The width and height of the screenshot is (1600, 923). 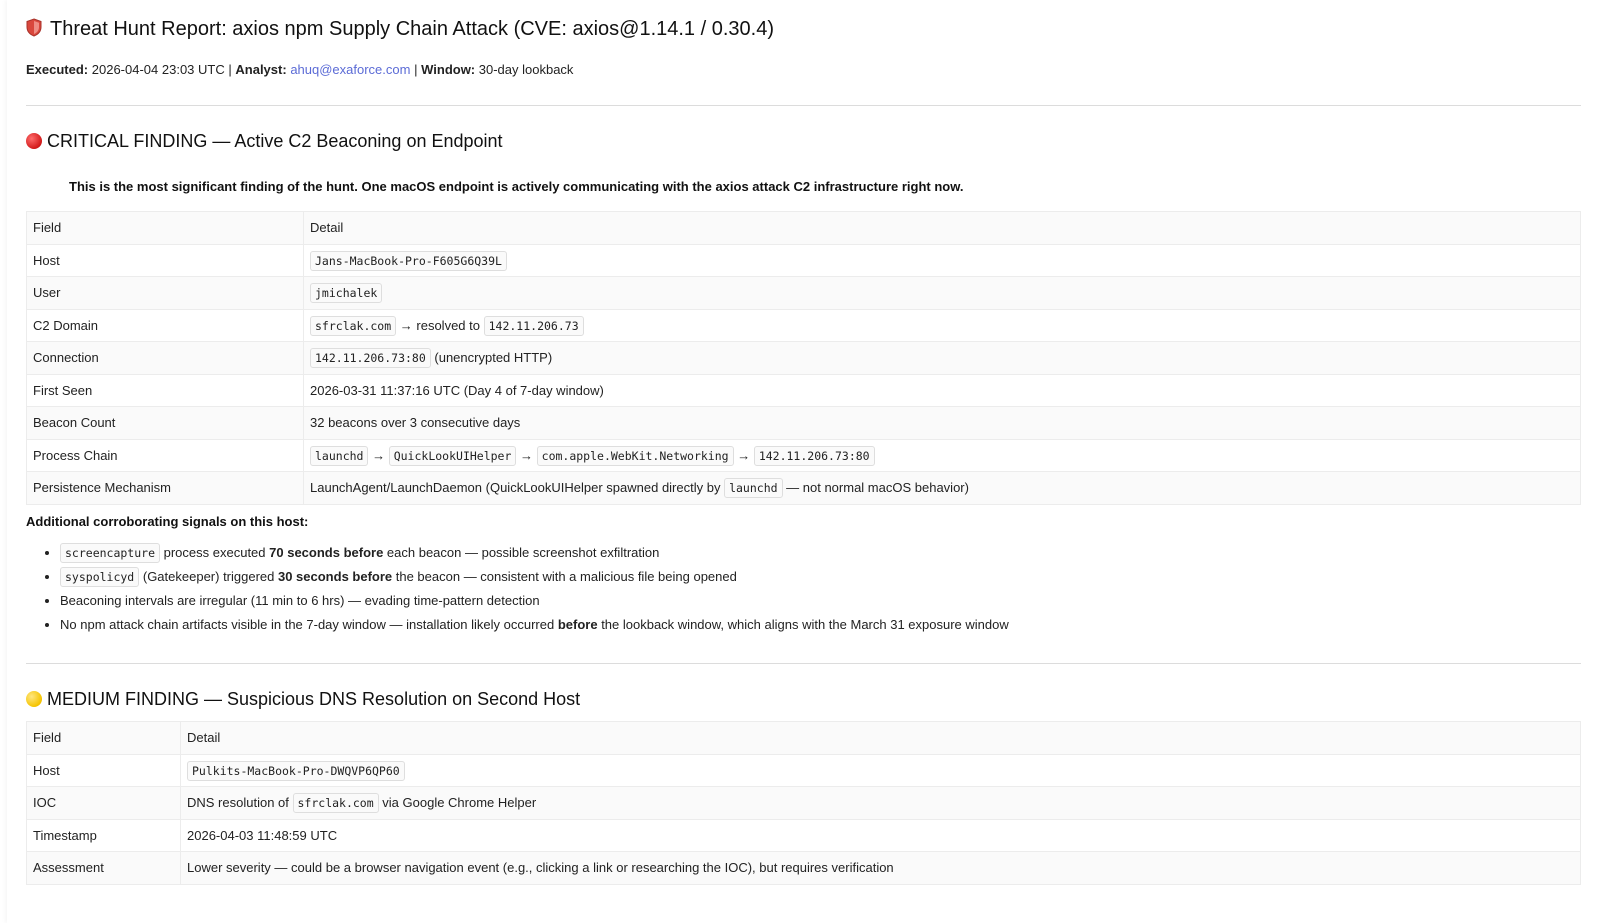 I want to click on host-value: Jans-MacBook-Pro-F605G6Q39L, so click(x=408, y=260).